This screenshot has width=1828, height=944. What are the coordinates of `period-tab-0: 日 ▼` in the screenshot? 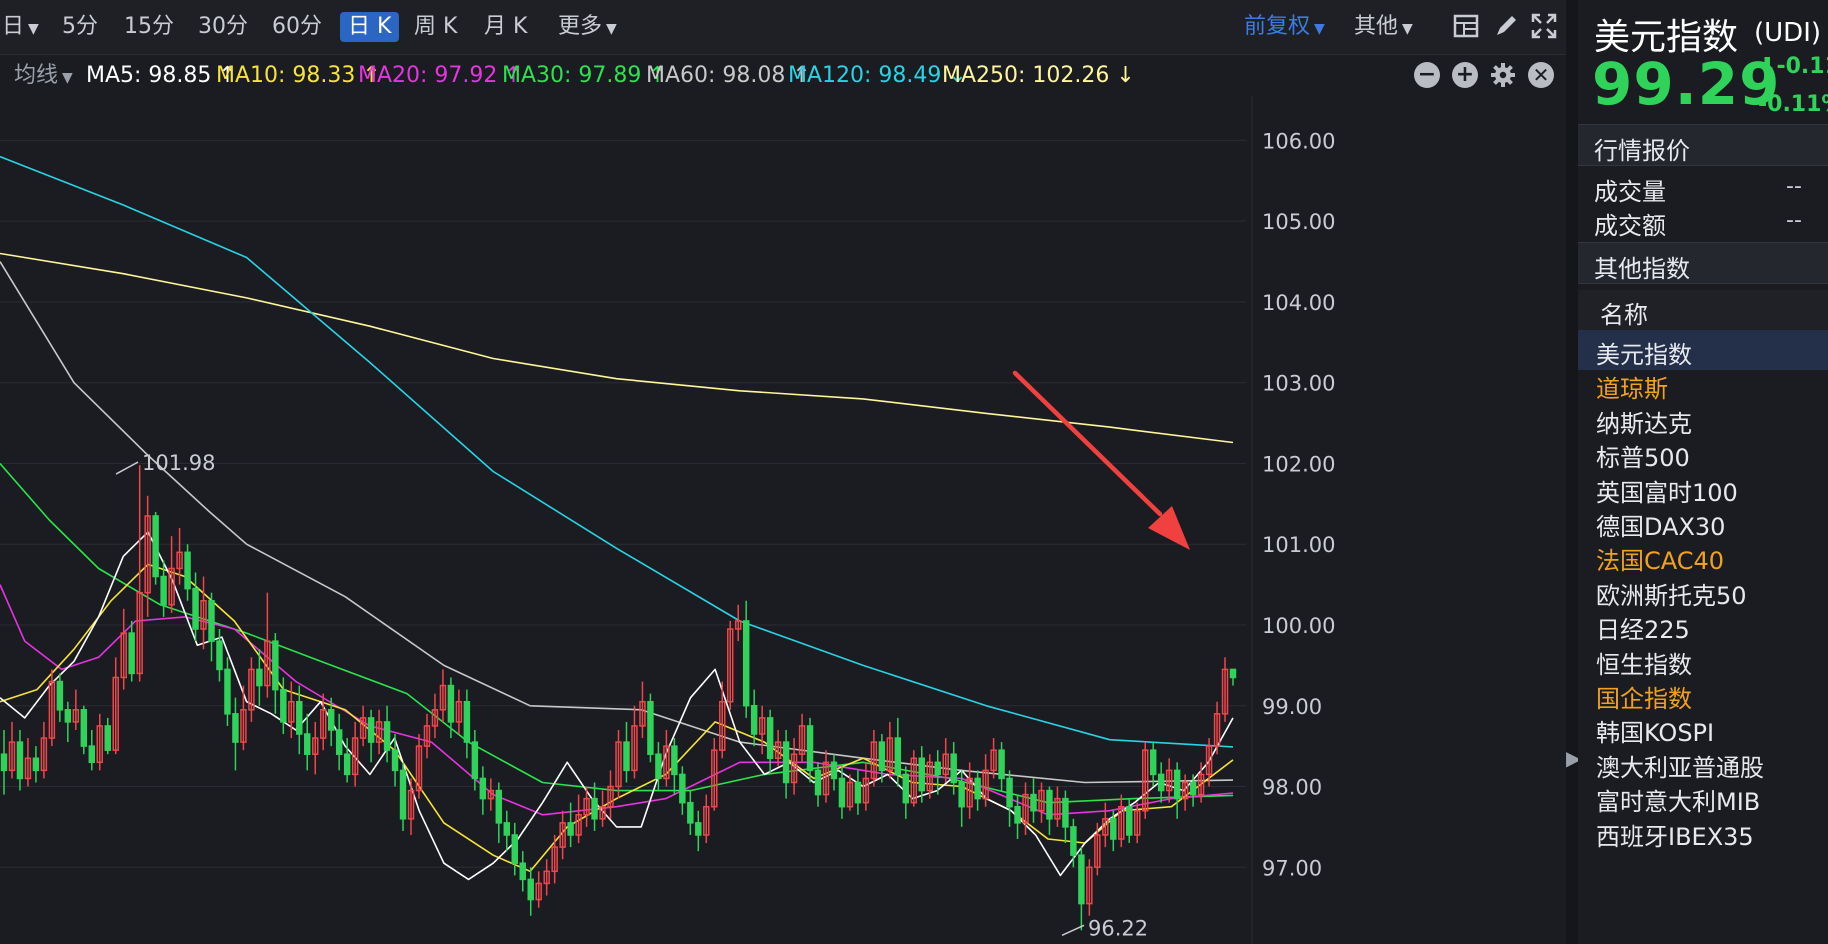 It's located at (20, 28).